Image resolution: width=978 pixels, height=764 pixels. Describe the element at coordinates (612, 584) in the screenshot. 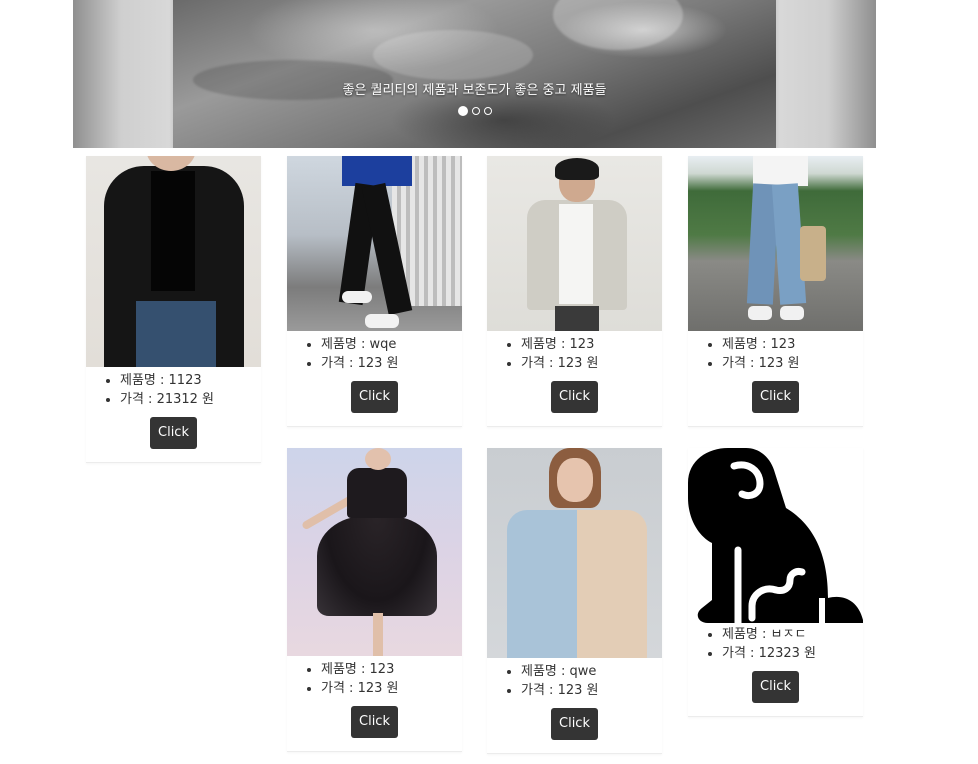

I see `shirt-right-shape` at that location.